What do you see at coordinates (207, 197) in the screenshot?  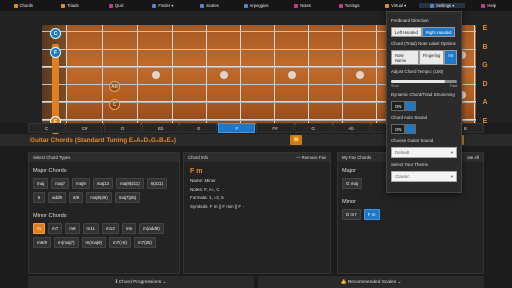 I see `chord-info-line: Formula: 1, ♭3, 5` at bounding box center [207, 197].